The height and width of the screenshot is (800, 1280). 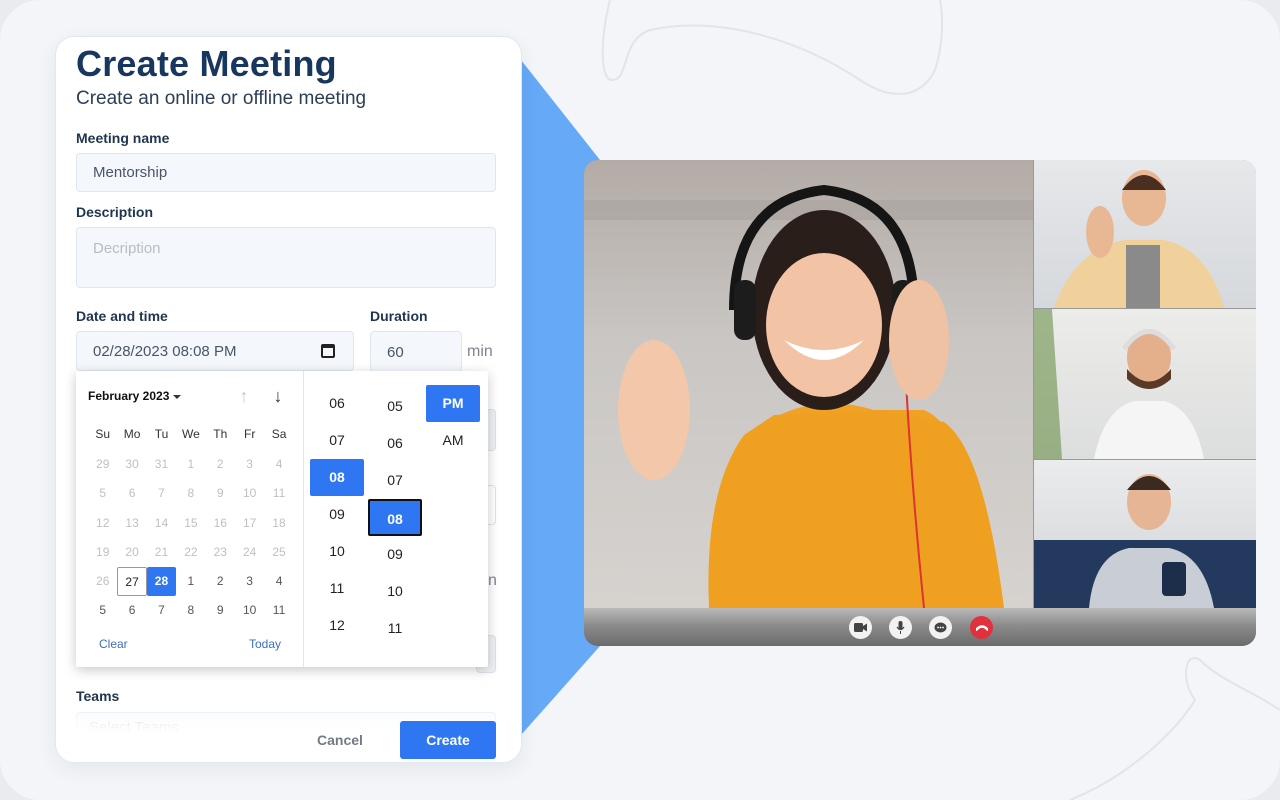 What do you see at coordinates (161, 582) in the screenshot?
I see `day-cell-selected: 28` at bounding box center [161, 582].